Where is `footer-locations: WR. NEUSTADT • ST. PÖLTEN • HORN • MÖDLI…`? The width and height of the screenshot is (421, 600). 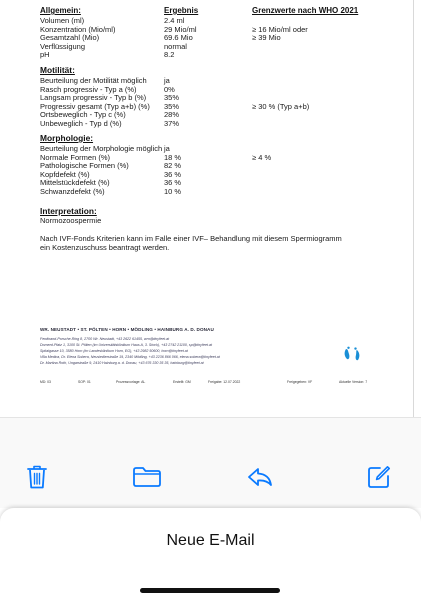 footer-locations: WR. NEUSTADT • ST. PÖLTEN • HORN • MÖDLI… is located at coordinates (127, 329).